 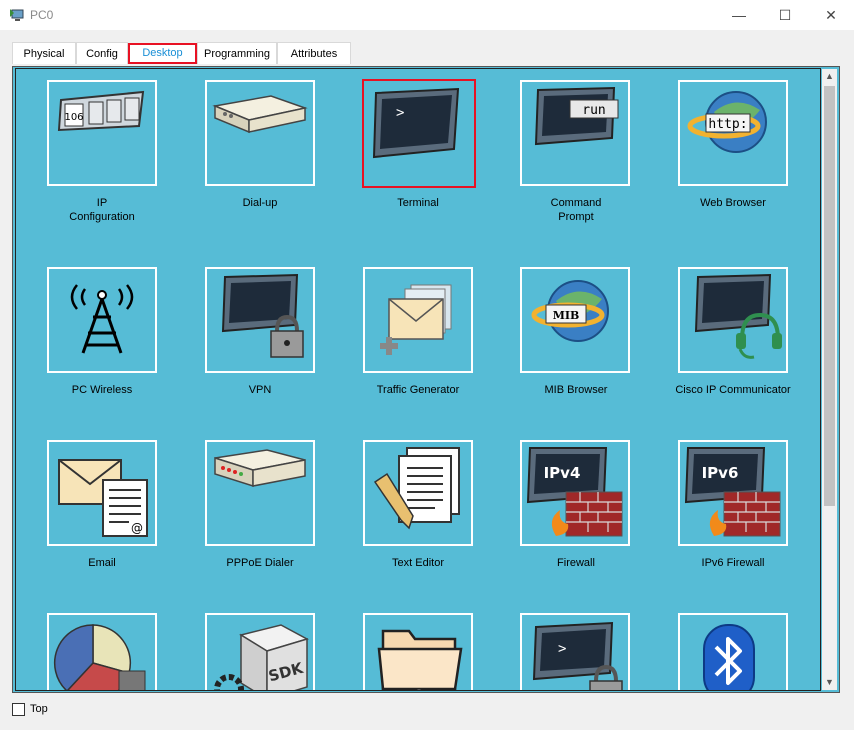 I want to click on modem-icon, so click(x=260, y=114).